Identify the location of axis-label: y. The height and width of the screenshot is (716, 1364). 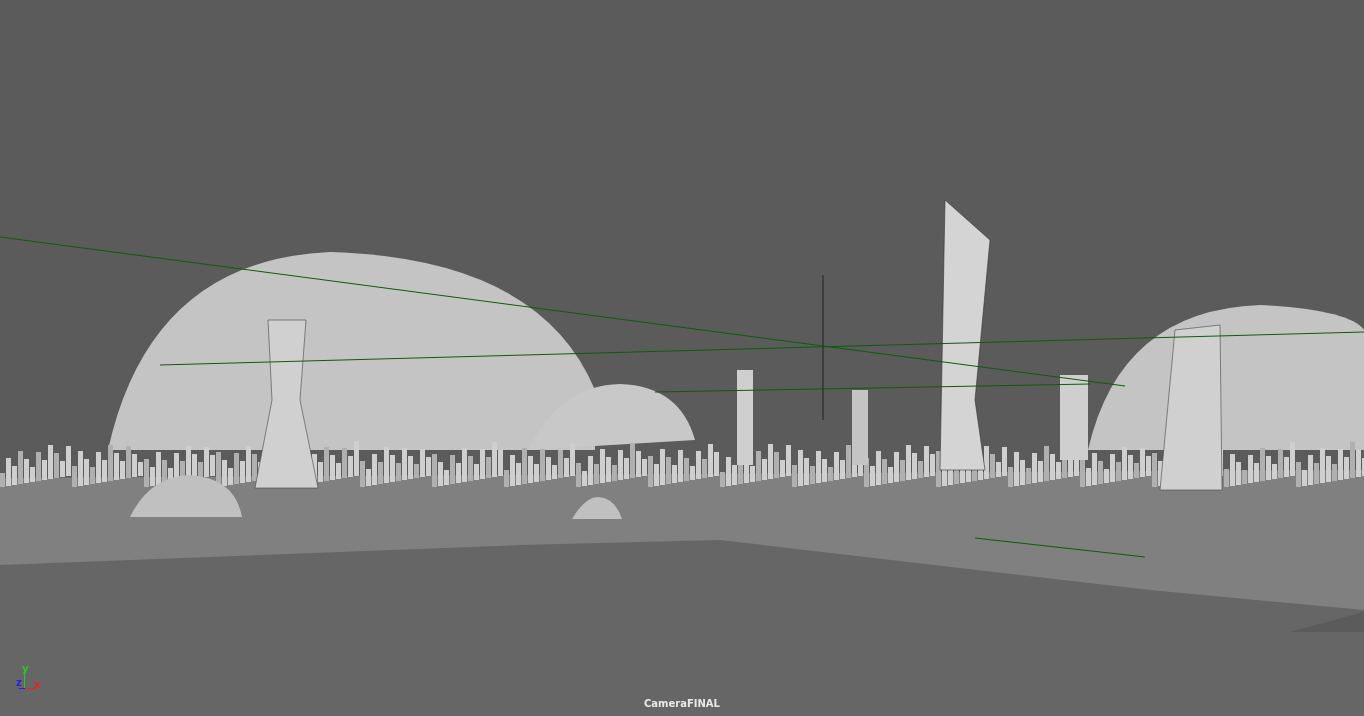
(25, 669).